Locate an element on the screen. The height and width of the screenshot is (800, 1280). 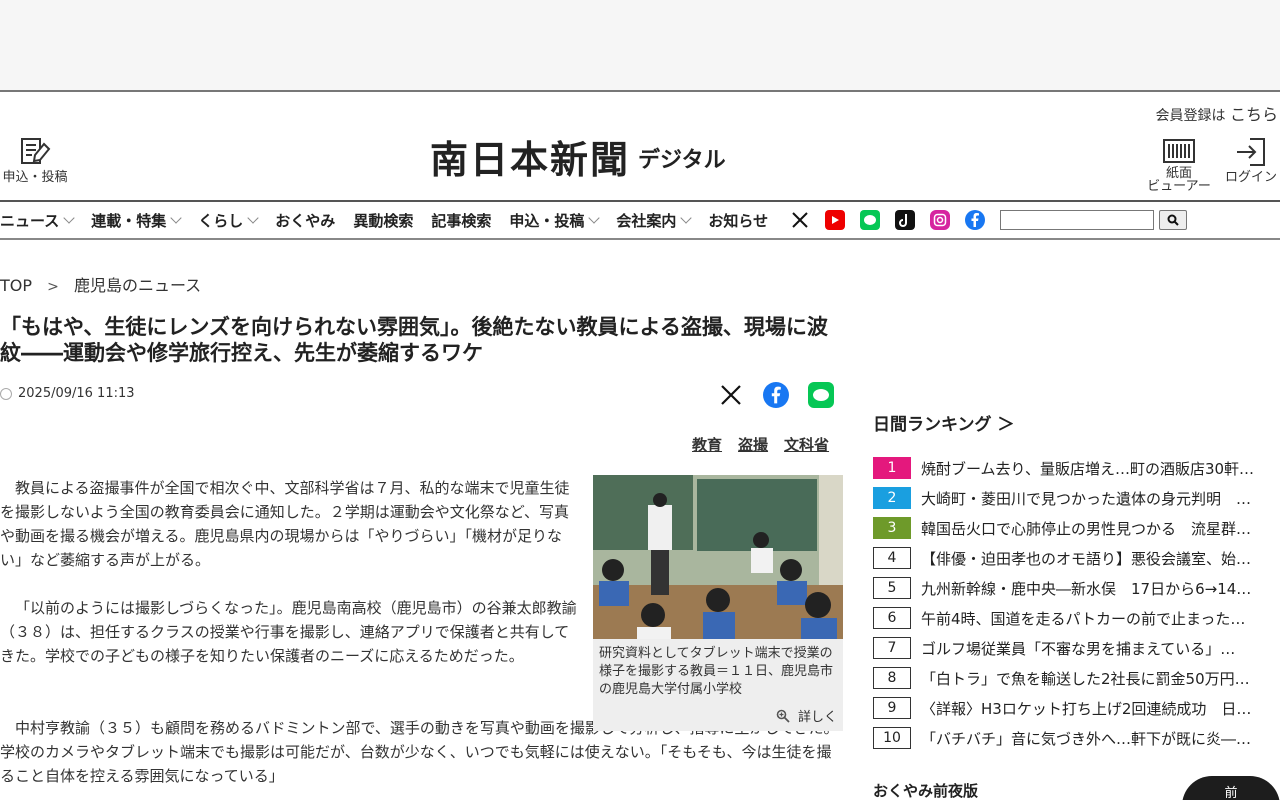
nav-life: くらし is located at coordinates (228, 220).